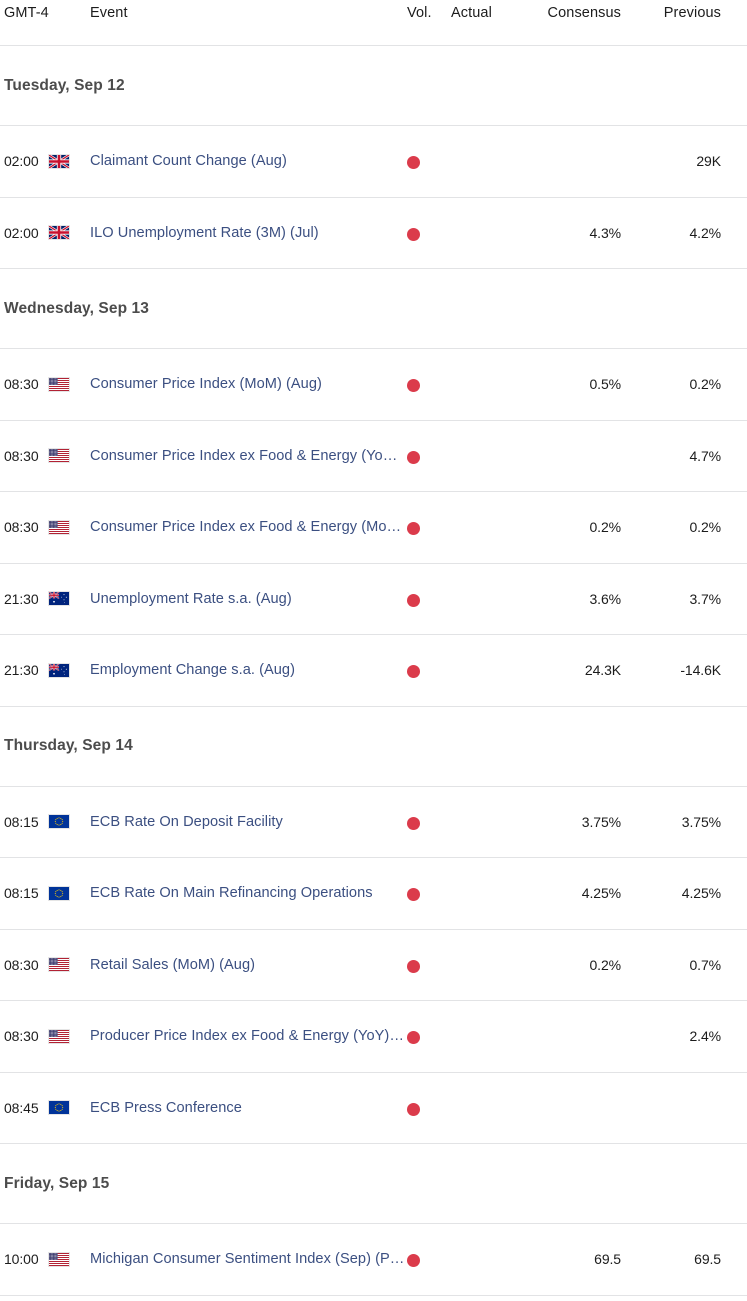 This screenshot has height=1301, width=747. Describe the element at coordinates (601, 893) in the screenshot. I see `consensus-value: 4.25%` at that location.